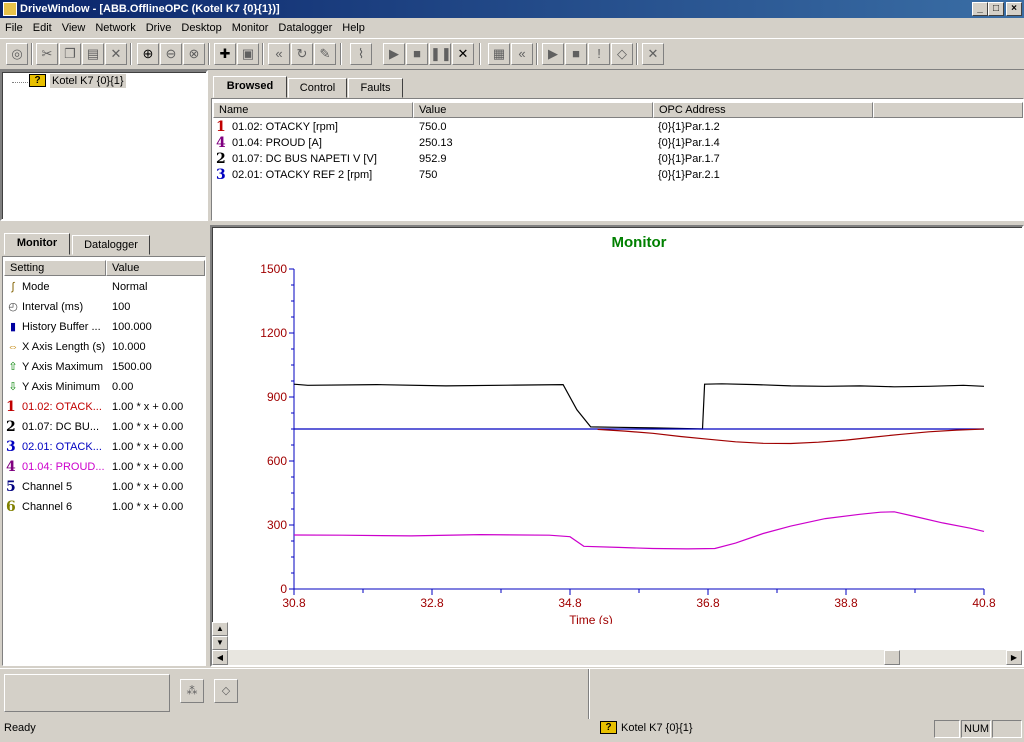  Describe the element at coordinates (47, 487) in the screenshot. I see `setting-label: Channel 5` at that location.